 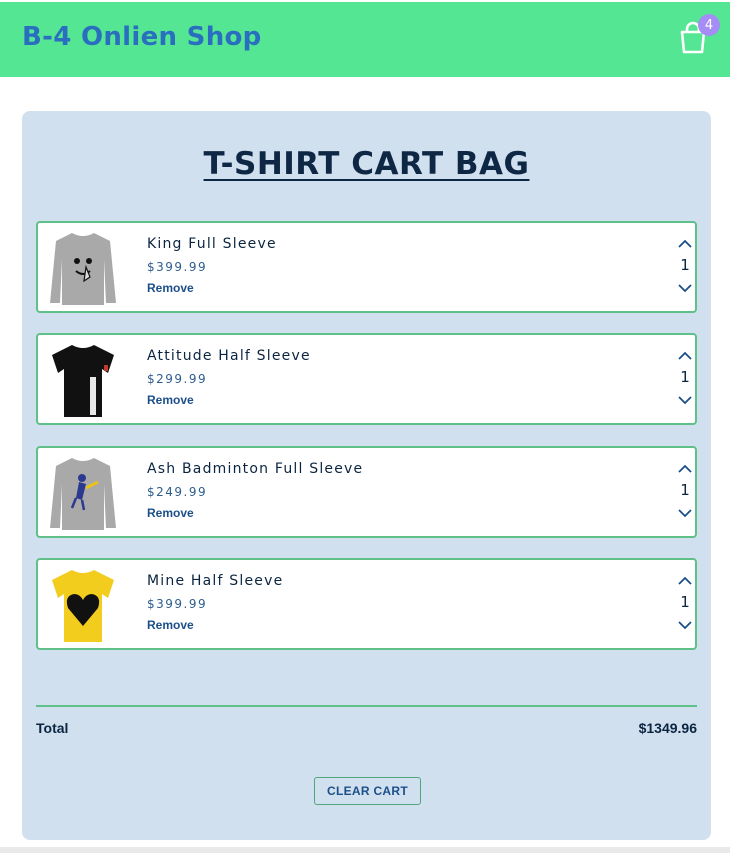 I want to click on item-name: Ash Badminton Full Sleeve, so click(x=255, y=469).